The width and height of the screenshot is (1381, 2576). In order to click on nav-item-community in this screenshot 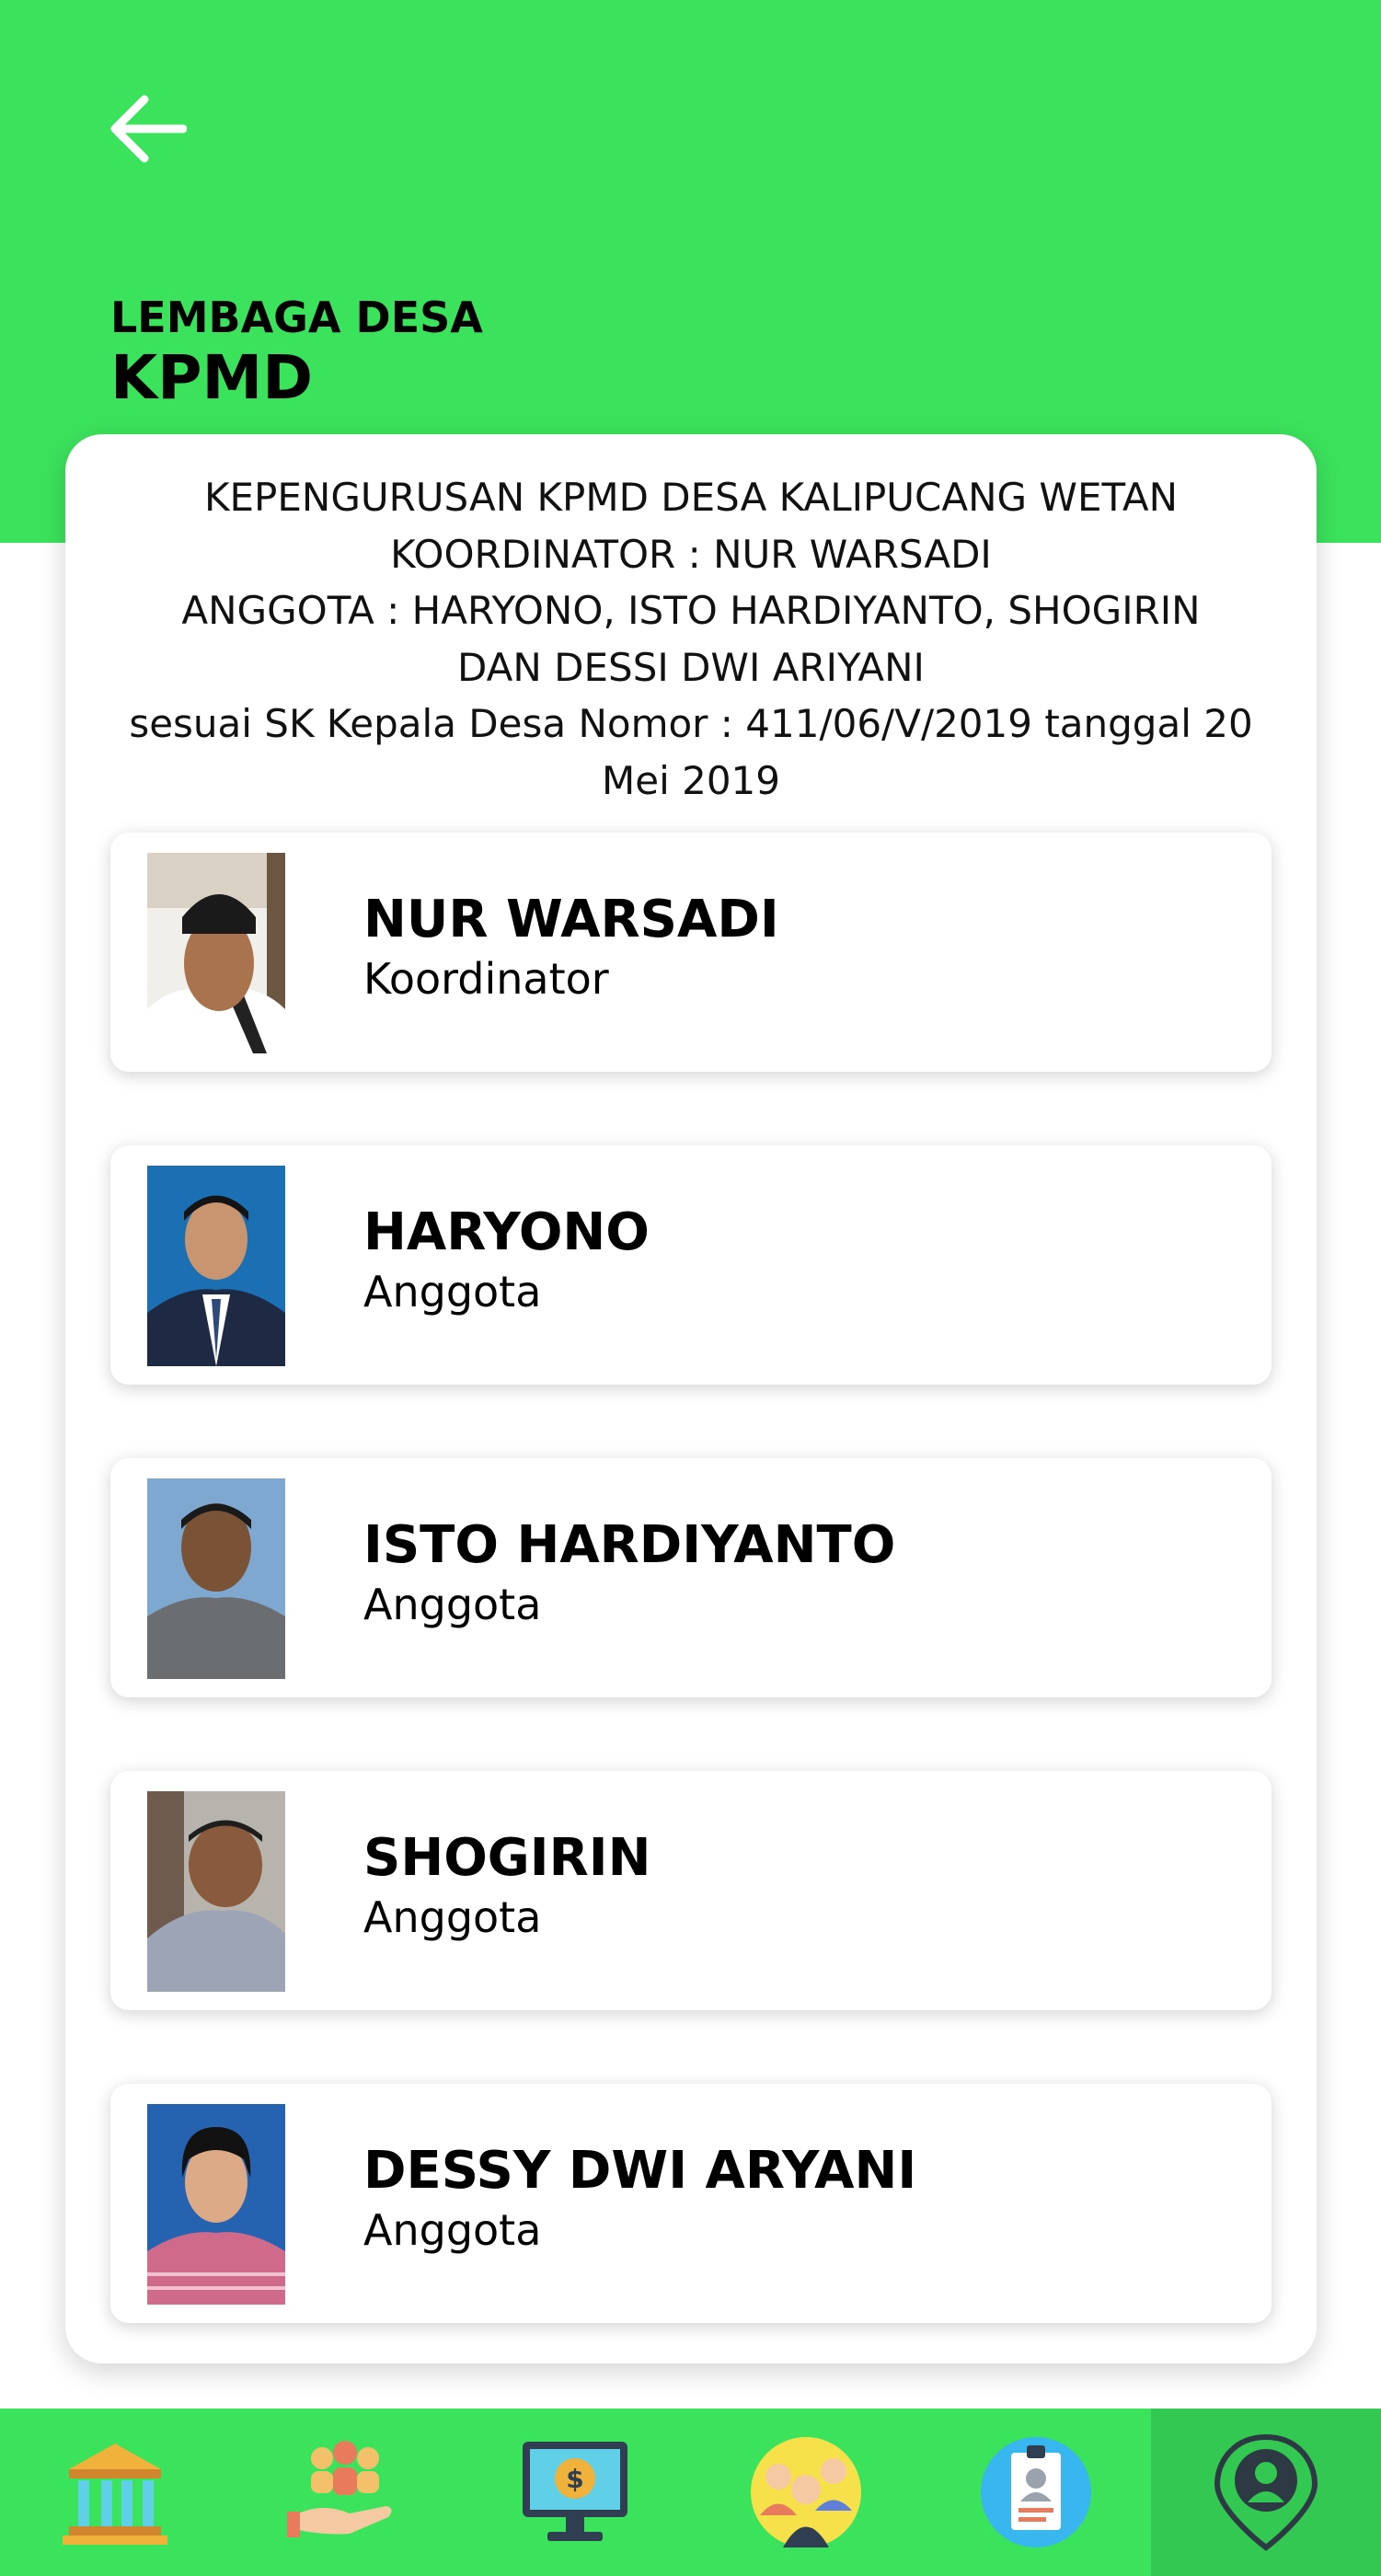, I will do `click(345, 2492)`.